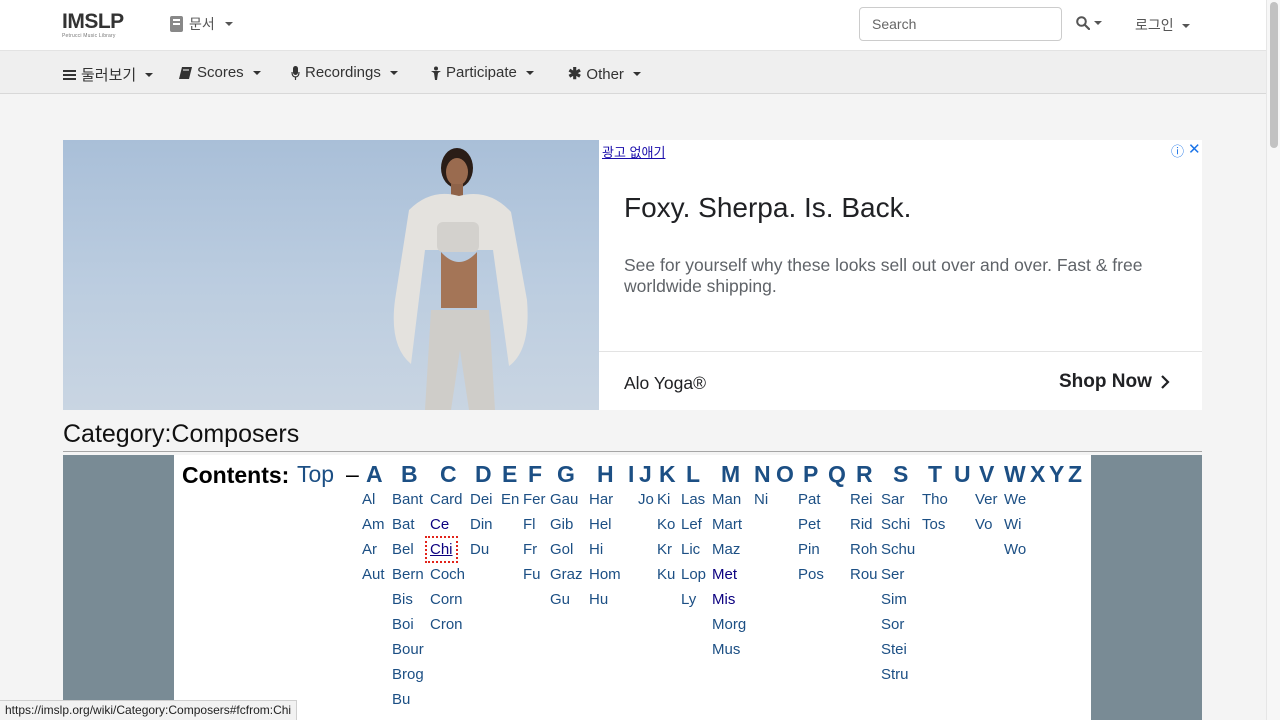 The image size is (1280, 720). What do you see at coordinates (962, 474) in the screenshot?
I see `contents-letter-u: U` at bounding box center [962, 474].